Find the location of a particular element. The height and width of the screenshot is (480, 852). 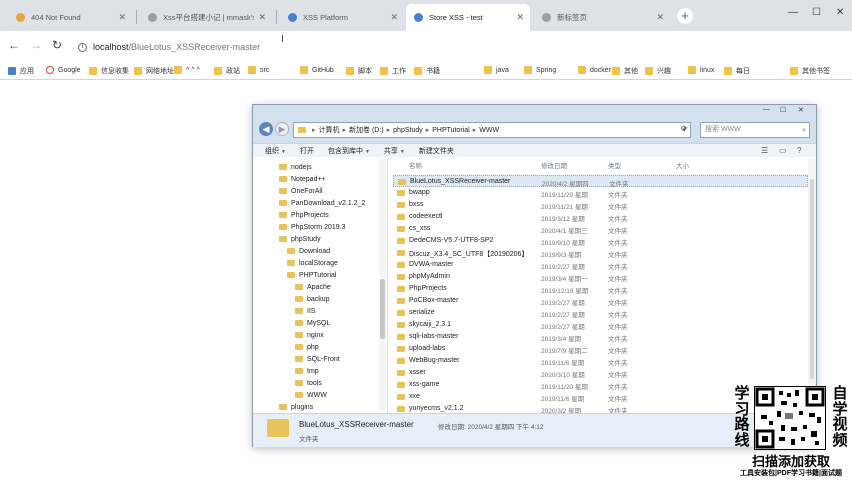

nav-tree-item: localStorage is located at coordinates (312, 263).